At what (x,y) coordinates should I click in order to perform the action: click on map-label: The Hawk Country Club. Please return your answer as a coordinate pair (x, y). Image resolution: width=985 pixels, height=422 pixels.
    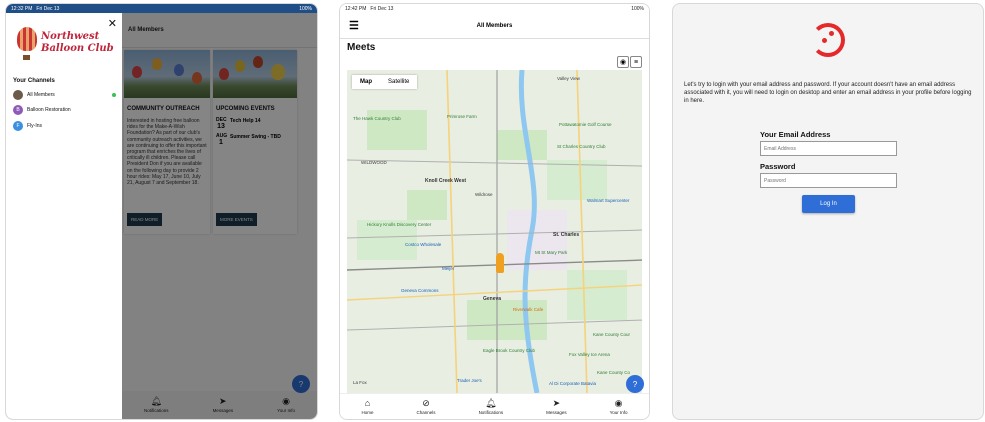
    Looking at the image, I should click on (377, 118).